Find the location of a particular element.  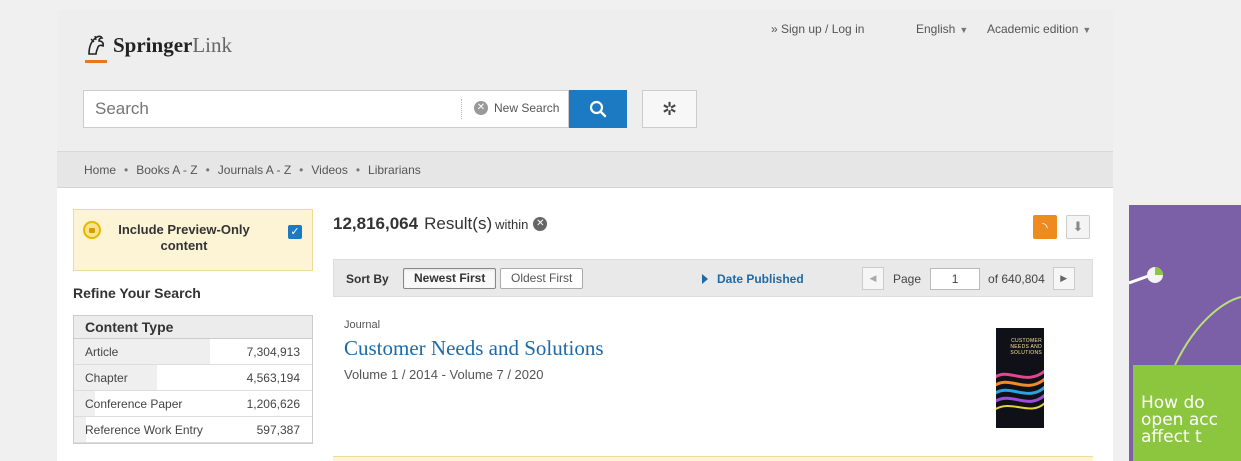

facet-label: Chapter is located at coordinates (106, 378).